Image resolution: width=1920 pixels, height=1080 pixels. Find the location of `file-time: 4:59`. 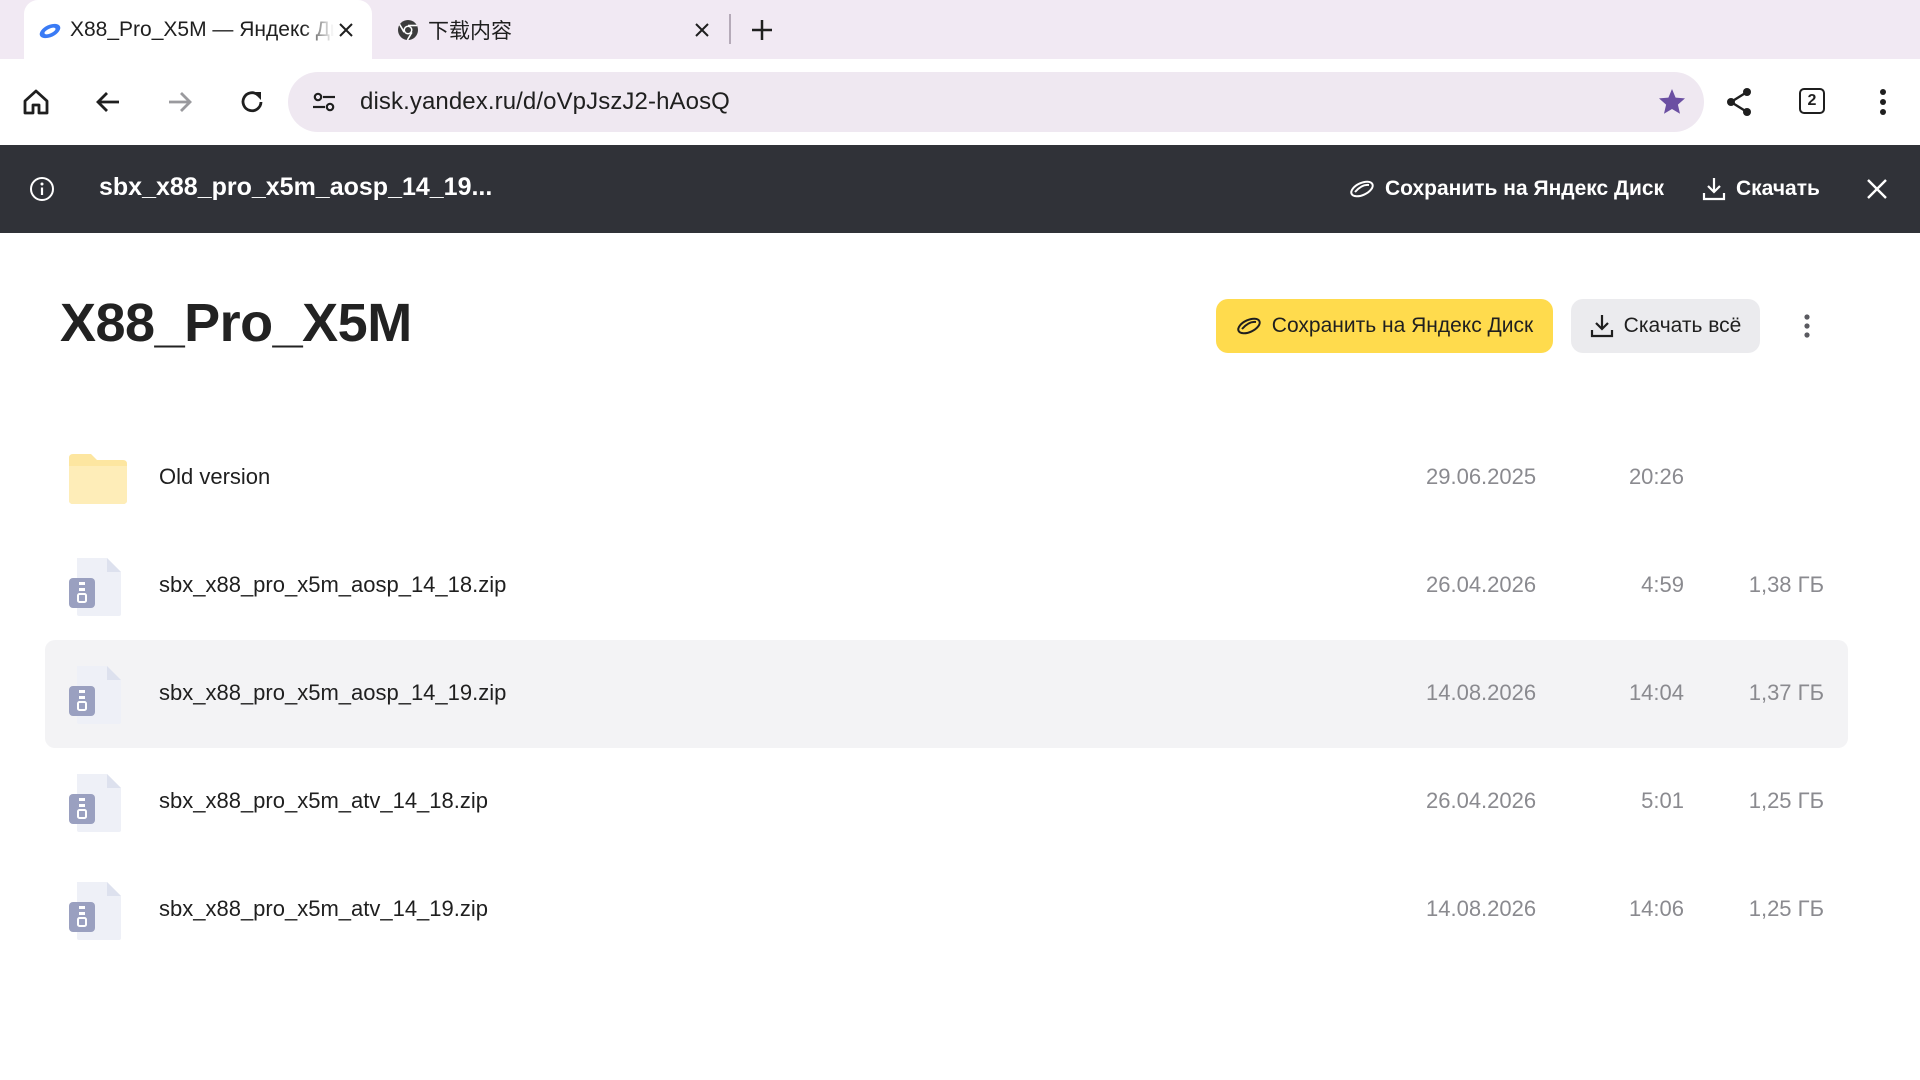

file-time: 4:59 is located at coordinates (1662, 584).